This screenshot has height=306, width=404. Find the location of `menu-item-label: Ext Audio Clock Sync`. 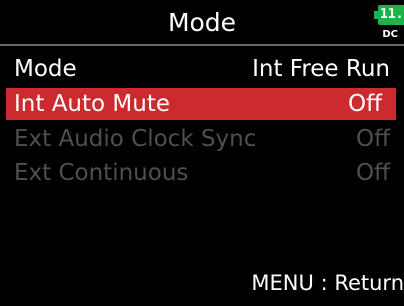

menu-item-label: Ext Audio Clock Sync is located at coordinates (135, 139).